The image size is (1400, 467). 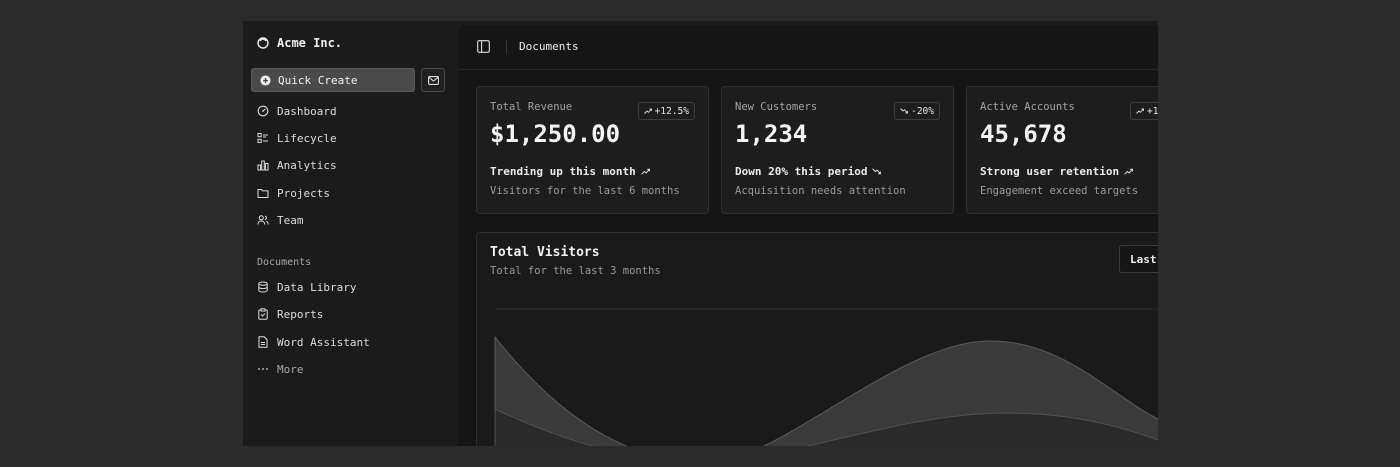 What do you see at coordinates (303, 193) in the screenshot?
I see `sidebar-item-label: Projects` at bounding box center [303, 193].